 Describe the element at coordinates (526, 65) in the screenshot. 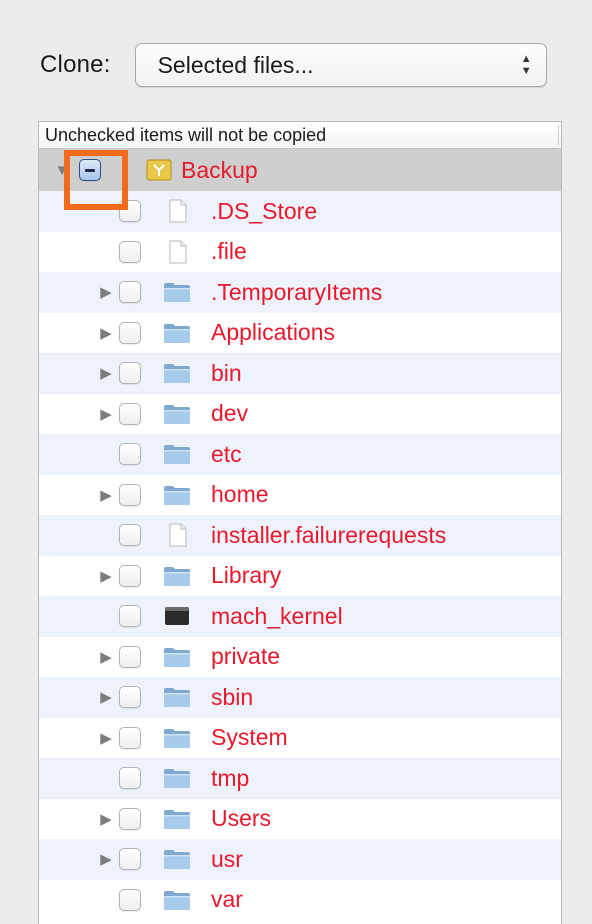

I see `up-down-arrows-icon: ▲ ▼` at that location.